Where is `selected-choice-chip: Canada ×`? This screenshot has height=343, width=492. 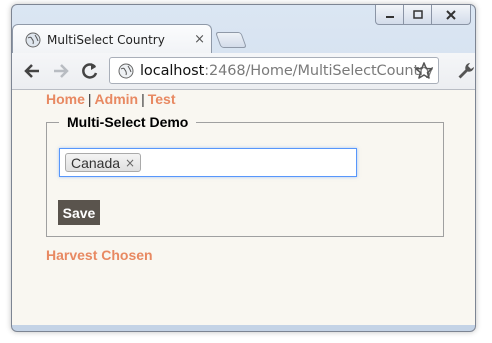 selected-choice-chip: Canada × is located at coordinates (103, 162).